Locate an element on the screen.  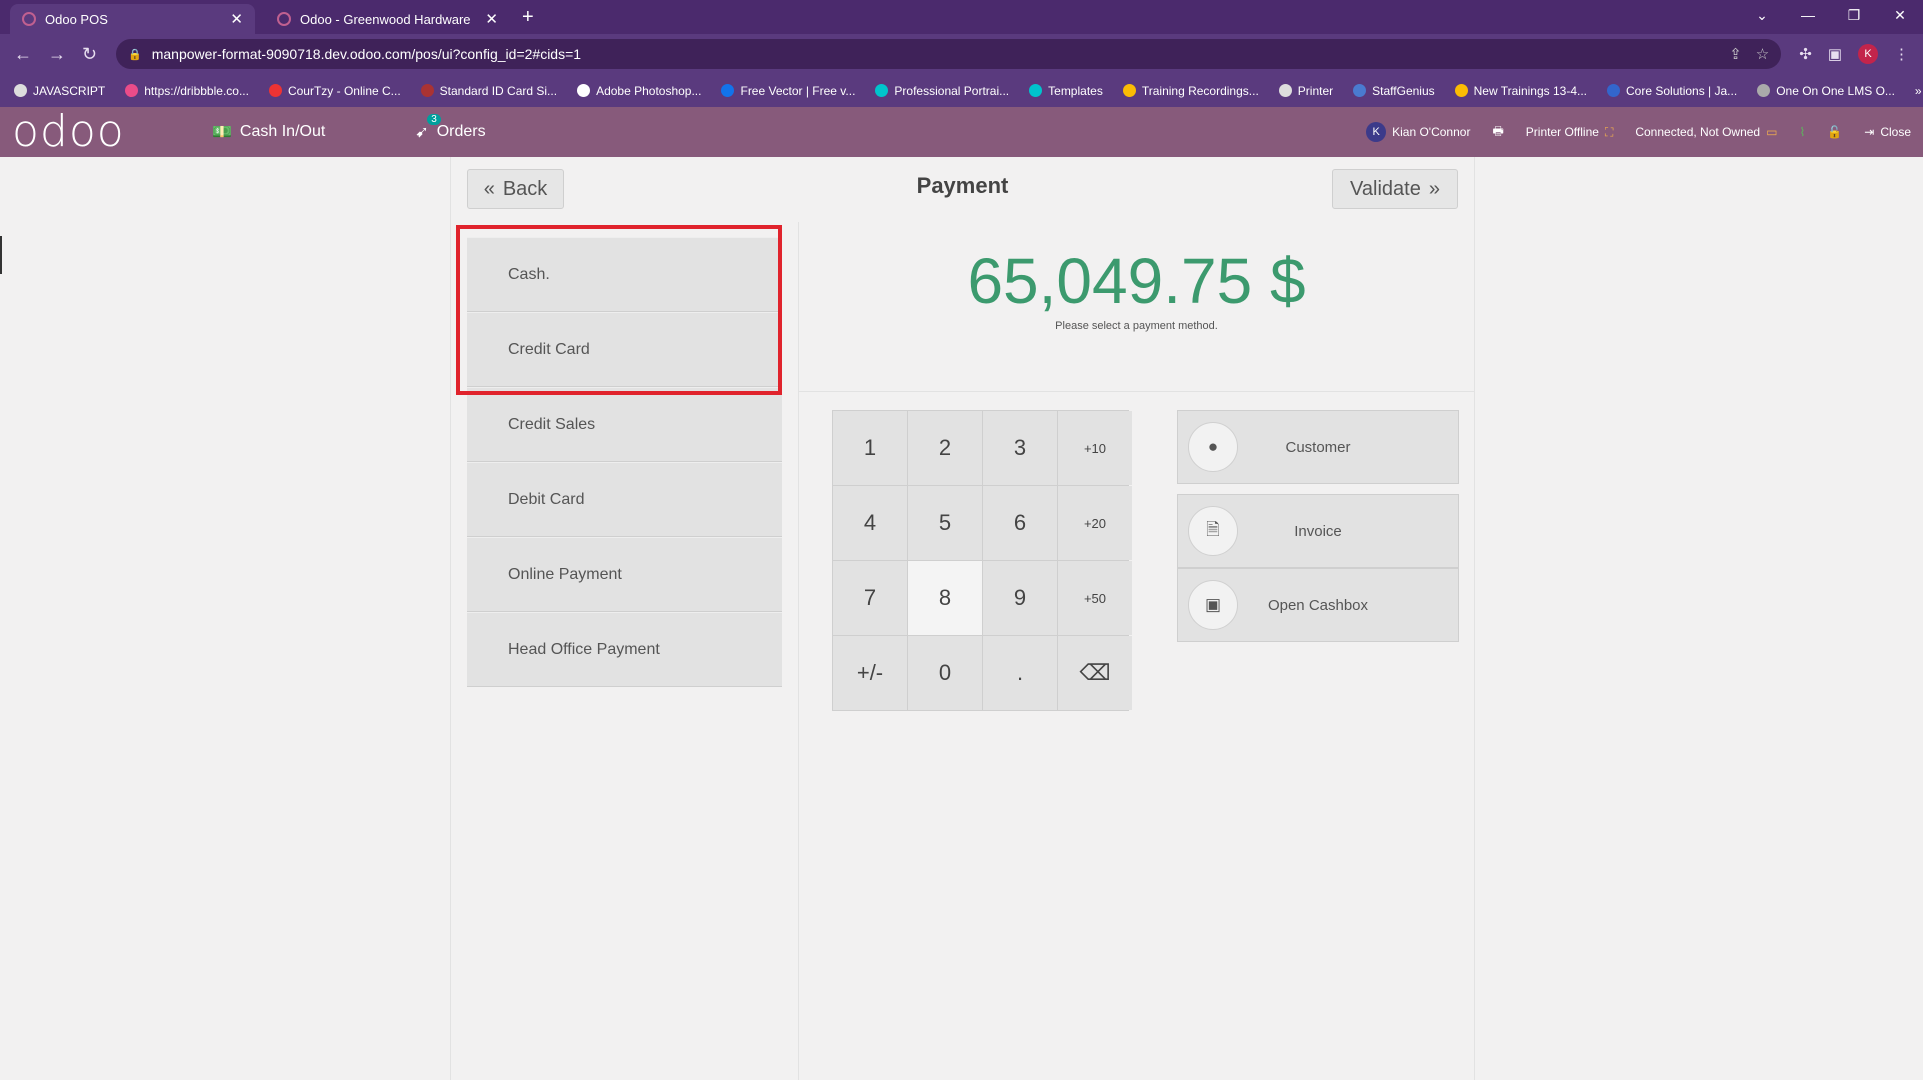
numpad-key-1: 1 is located at coordinates (870, 448).